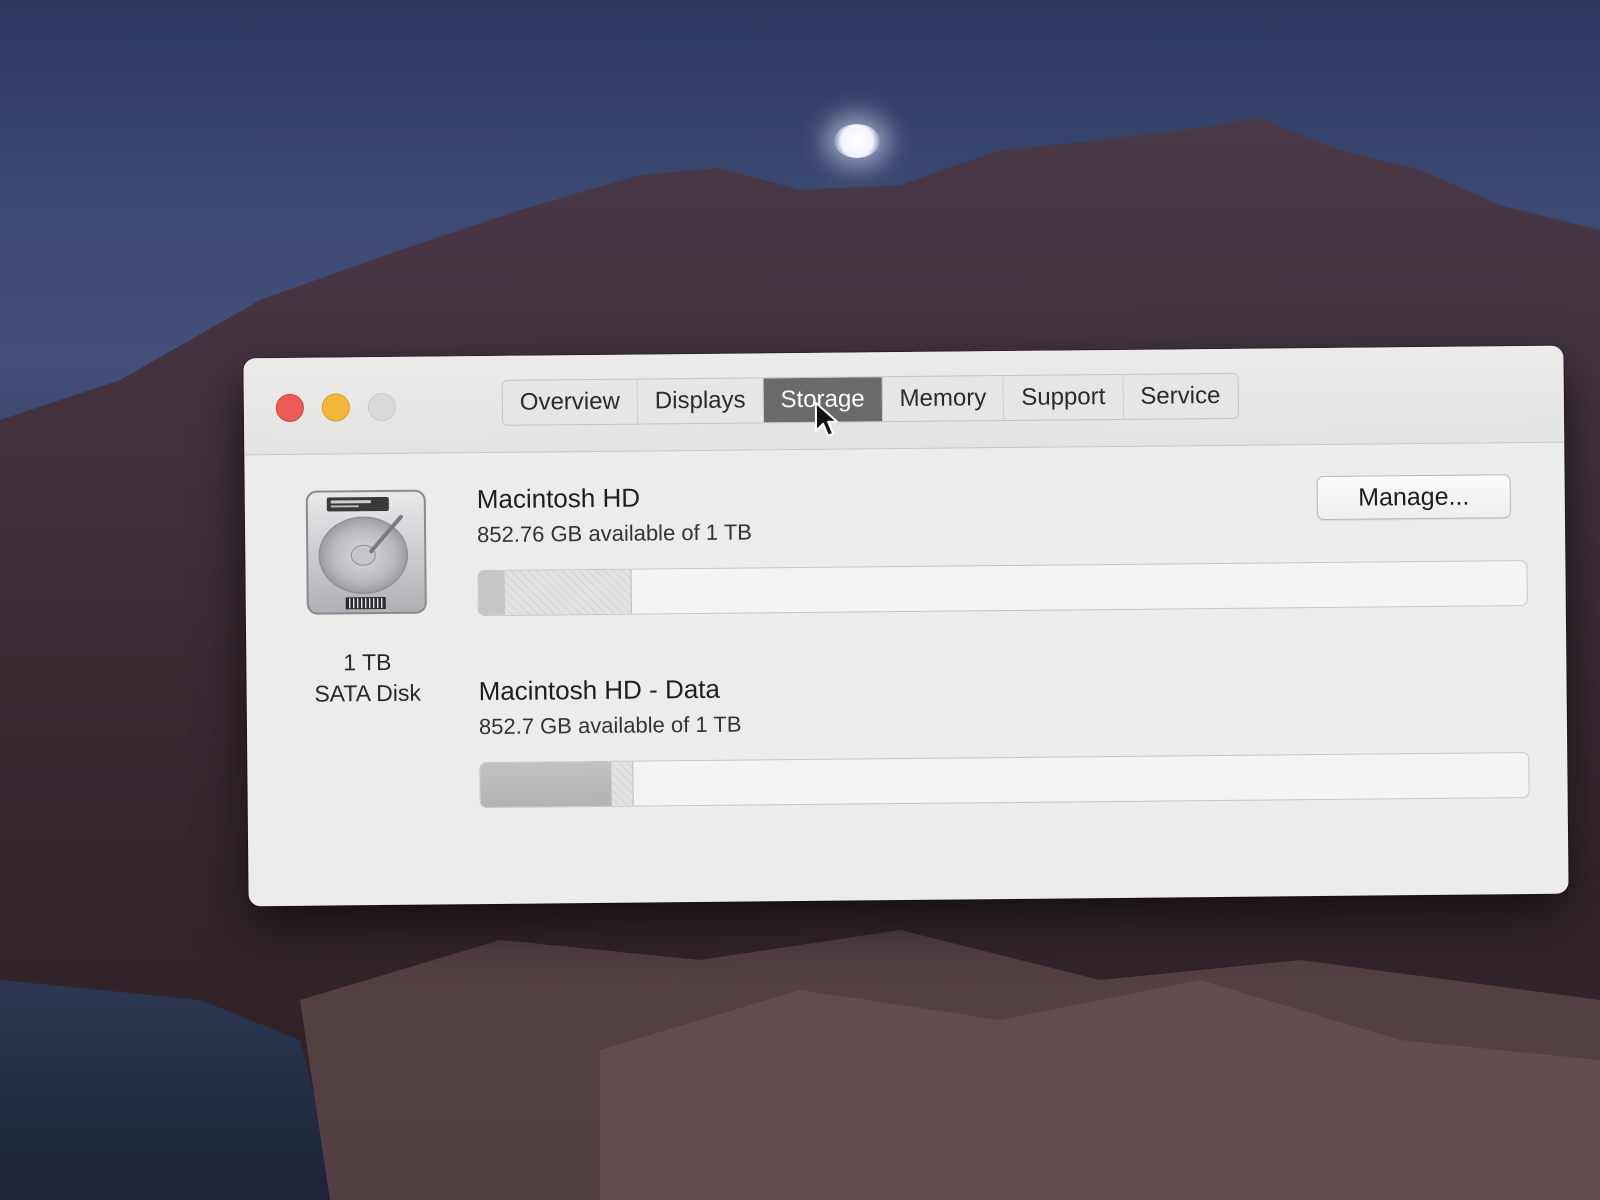 This screenshot has height=1200, width=1600. Describe the element at coordinates (700, 401) in the screenshot. I see `tab-displays: Displays` at that location.